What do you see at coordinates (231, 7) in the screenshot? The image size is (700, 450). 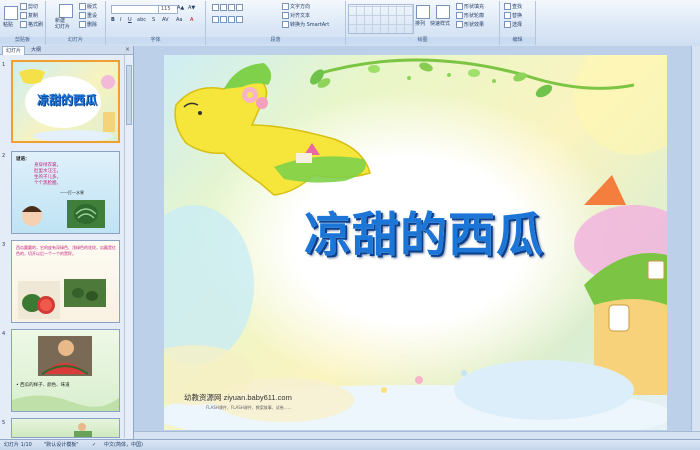 I see `indent-icon` at bounding box center [231, 7].